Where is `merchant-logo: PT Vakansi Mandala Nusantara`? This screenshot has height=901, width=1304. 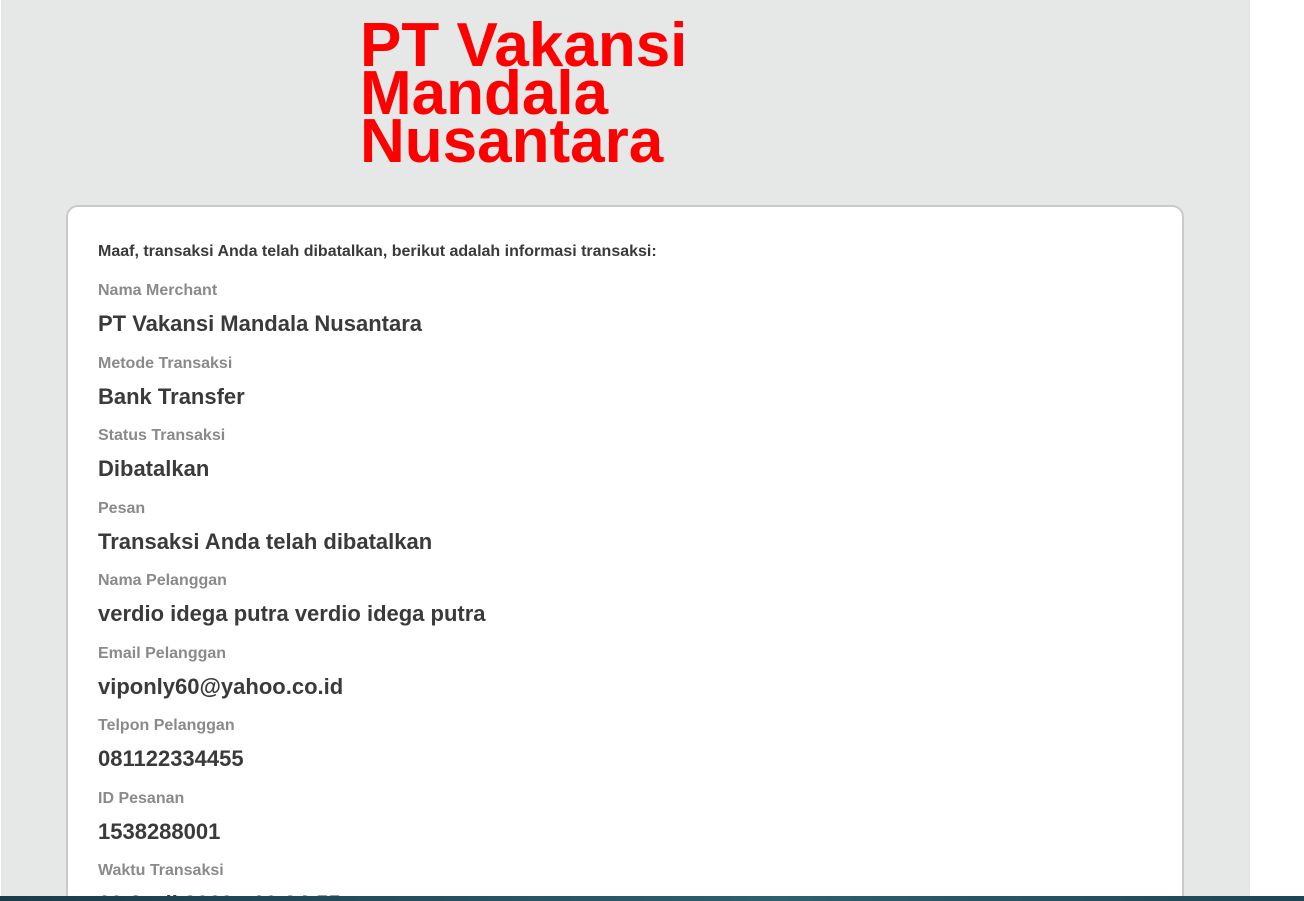 merchant-logo: PT Vakansi Mandala Nusantara is located at coordinates (570, 95).